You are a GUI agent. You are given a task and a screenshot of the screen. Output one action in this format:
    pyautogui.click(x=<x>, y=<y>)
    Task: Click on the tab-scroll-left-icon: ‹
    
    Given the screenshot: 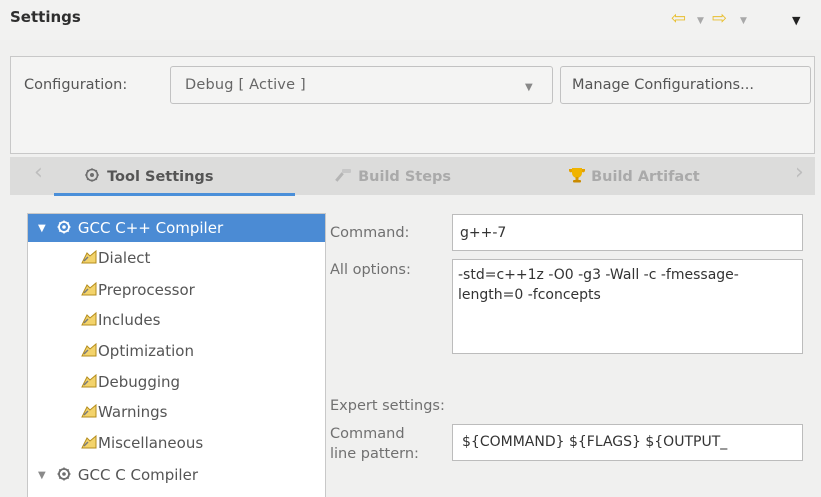 What is the action you would take?
    pyautogui.click(x=38, y=172)
    